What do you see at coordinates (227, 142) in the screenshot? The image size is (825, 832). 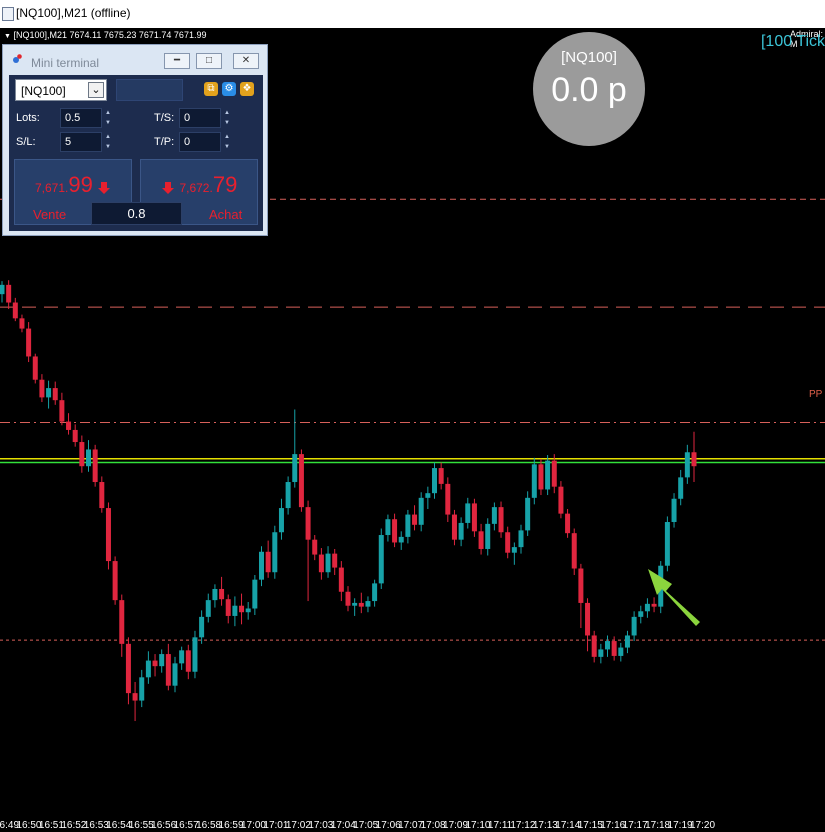 I see `tp-spinner: ▲ ▼` at bounding box center [227, 142].